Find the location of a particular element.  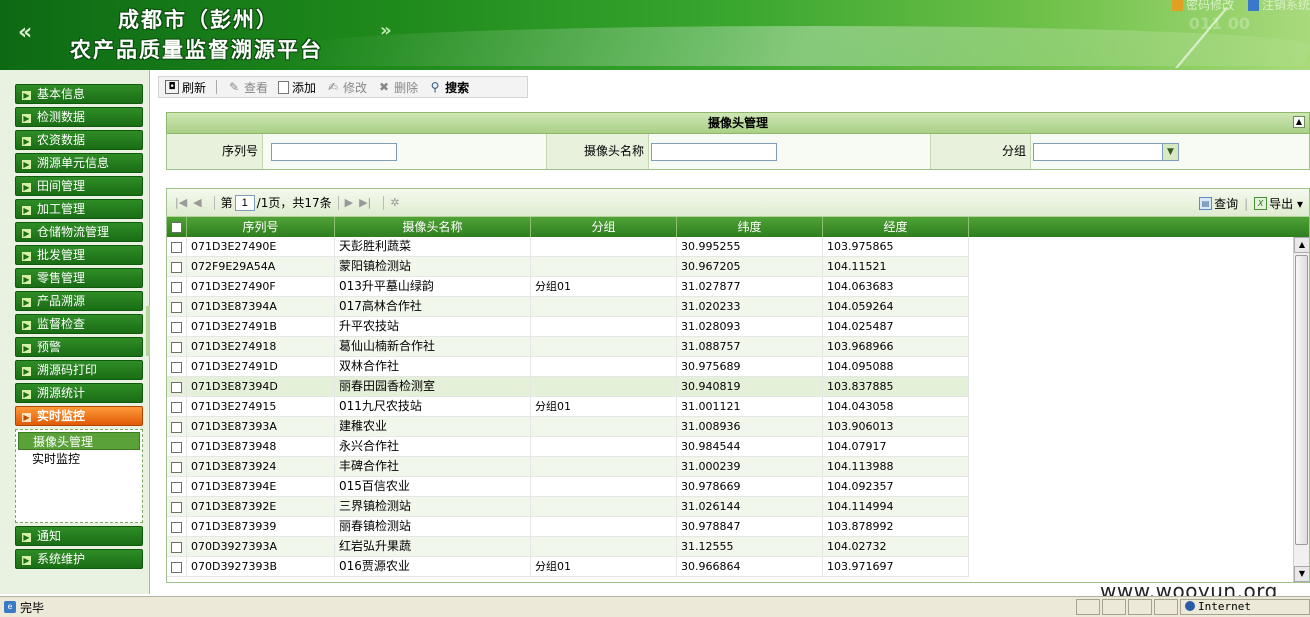

cell-camera-name: 红岩弘升果蔬 is located at coordinates (433, 546).